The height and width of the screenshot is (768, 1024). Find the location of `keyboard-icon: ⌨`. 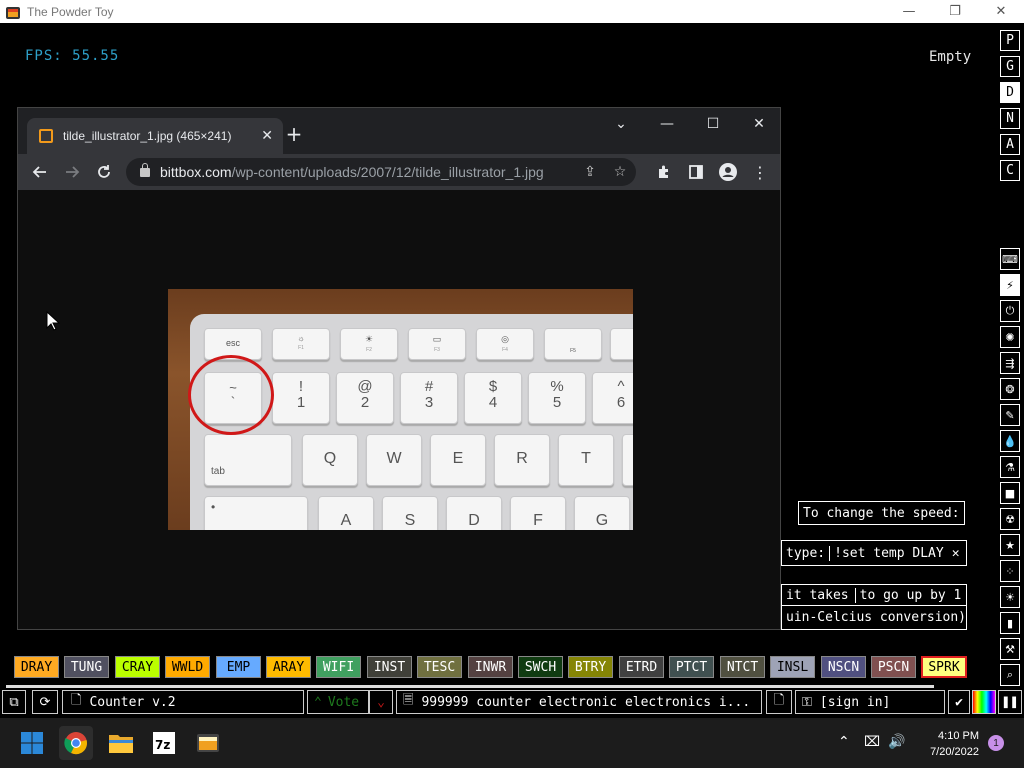

keyboard-icon: ⌨ is located at coordinates (1010, 259).